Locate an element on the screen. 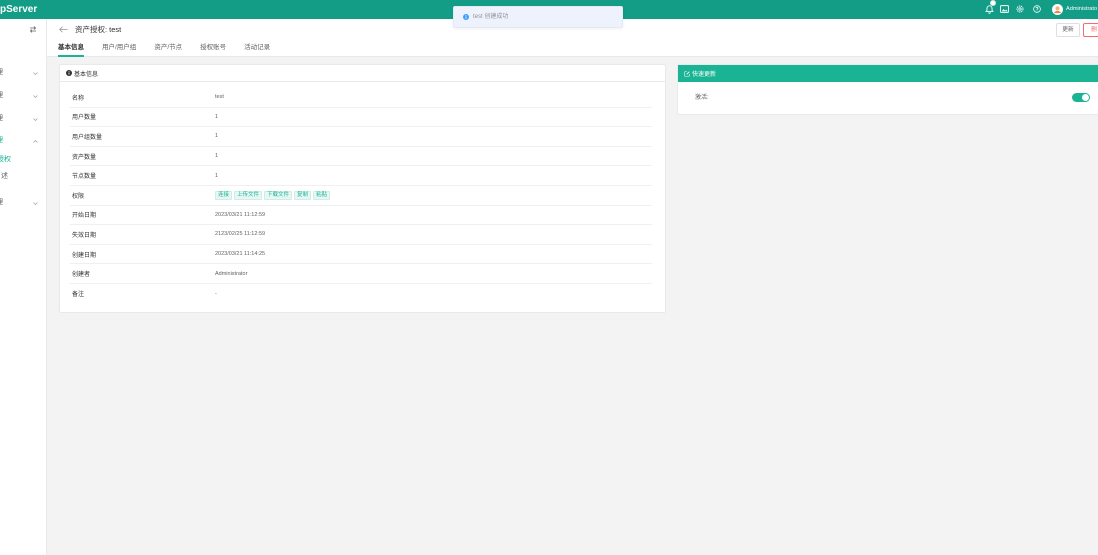  sidebar-group-3: 理 is located at coordinates (23, 119).